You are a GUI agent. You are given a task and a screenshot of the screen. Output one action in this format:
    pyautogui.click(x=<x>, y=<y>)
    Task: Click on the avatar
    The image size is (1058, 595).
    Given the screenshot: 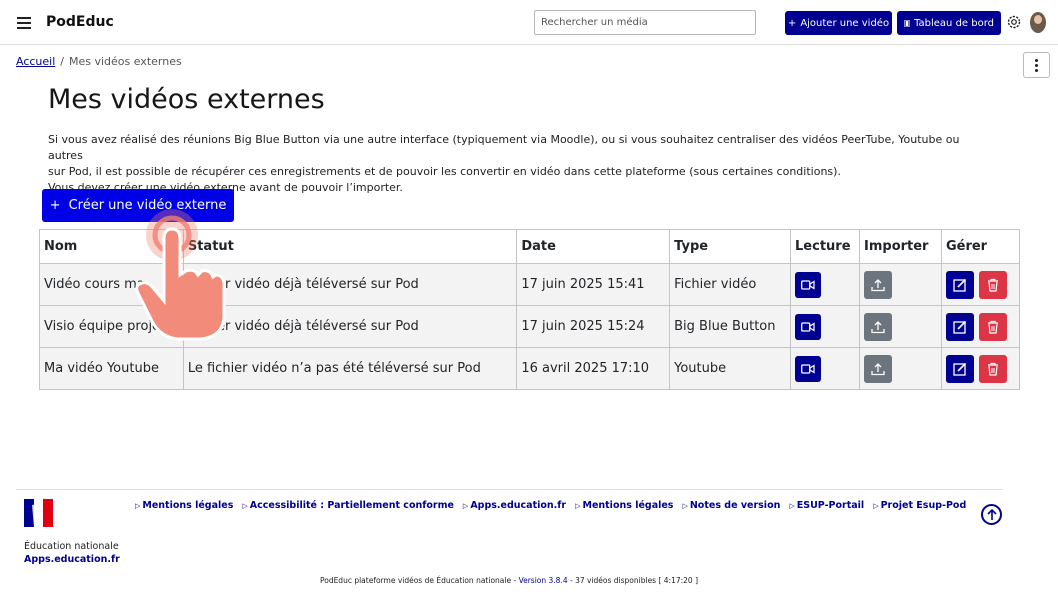 What is the action you would take?
    pyautogui.click(x=1038, y=22)
    